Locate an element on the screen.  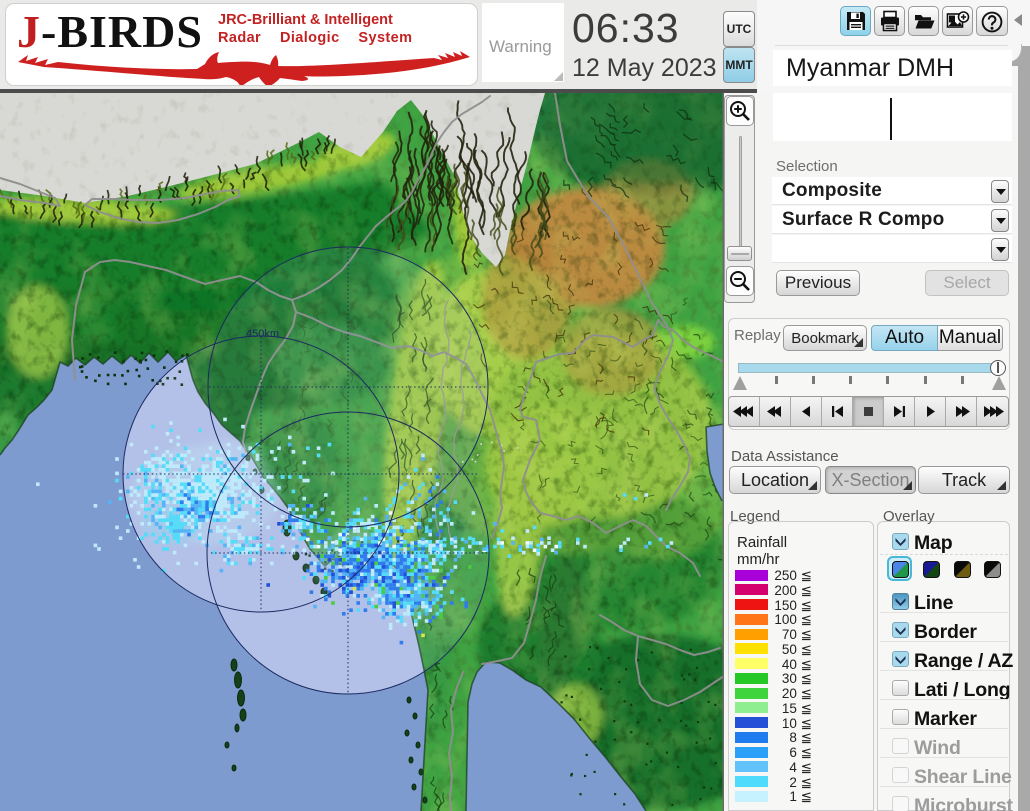
svg-text: 450km is located at coordinates (262, 334).